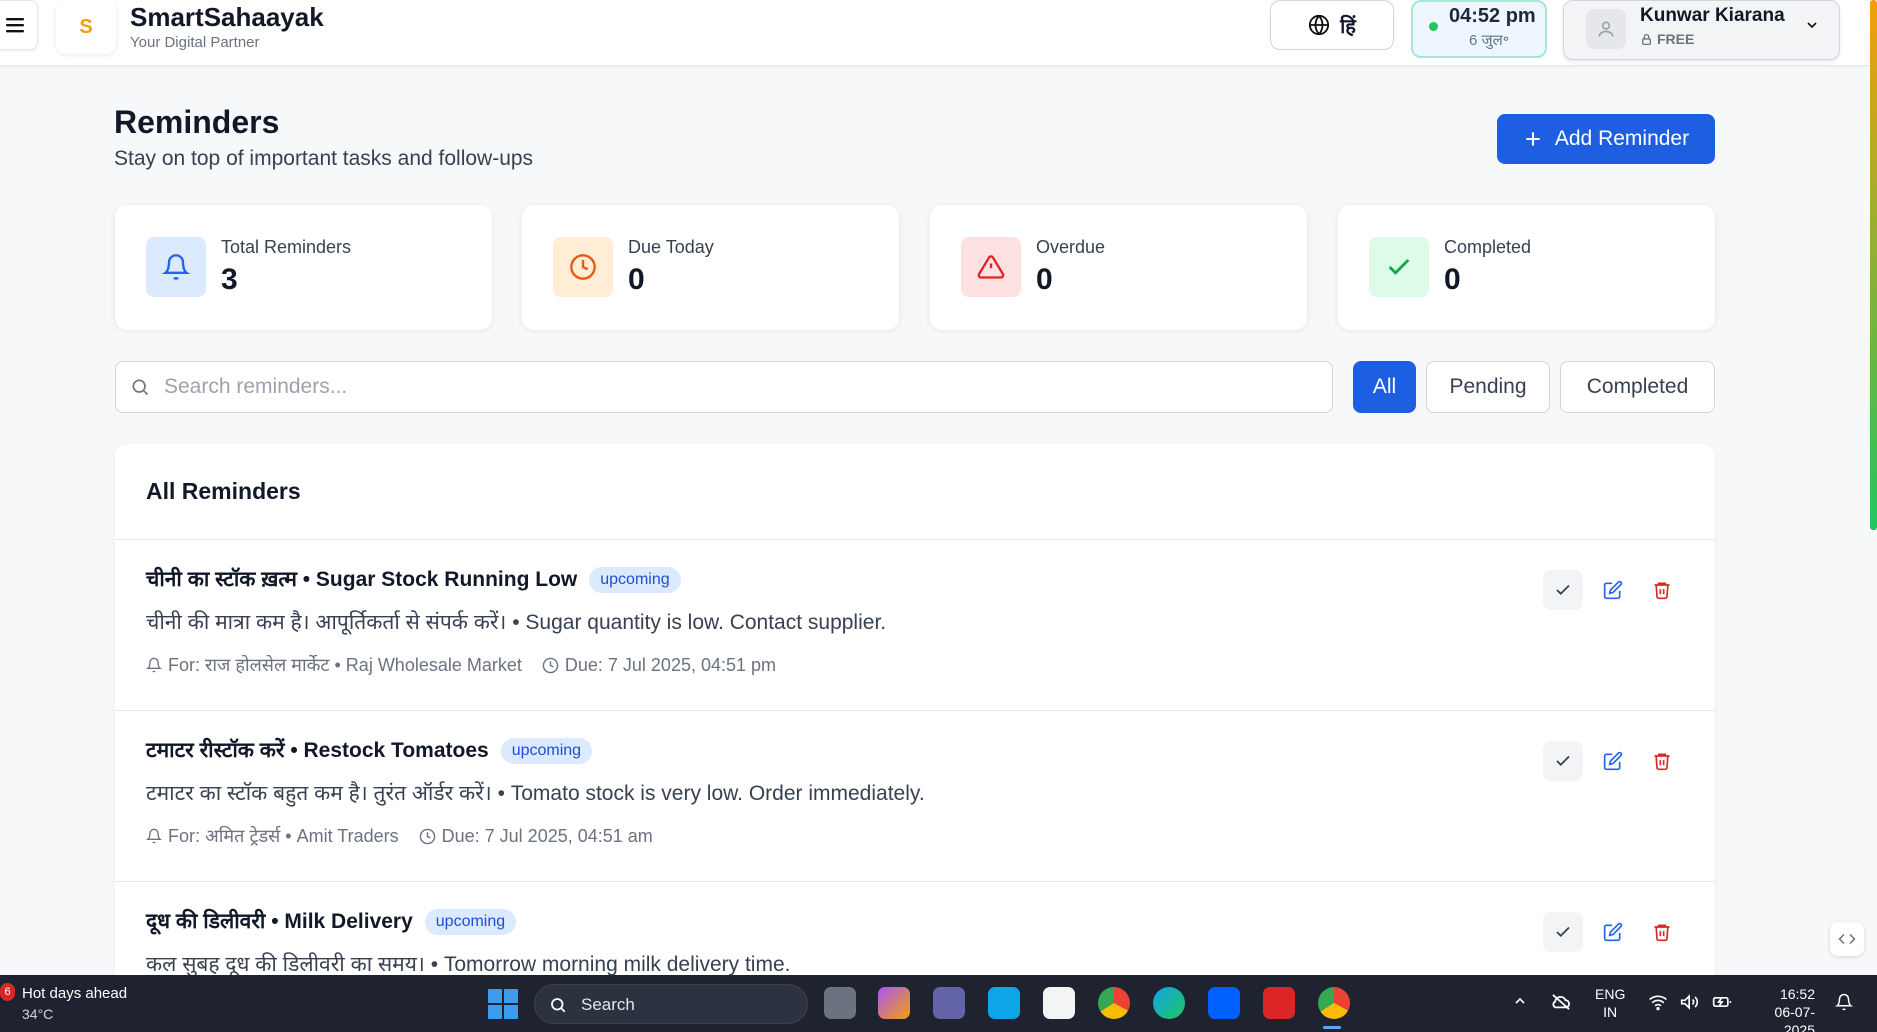 Image resolution: width=1877 pixels, height=1032 pixels. What do you see at coordinates (1637, 387) in the screenshot?
I see `filter-completed-button: Completed` at bounding box center [1637, 387].